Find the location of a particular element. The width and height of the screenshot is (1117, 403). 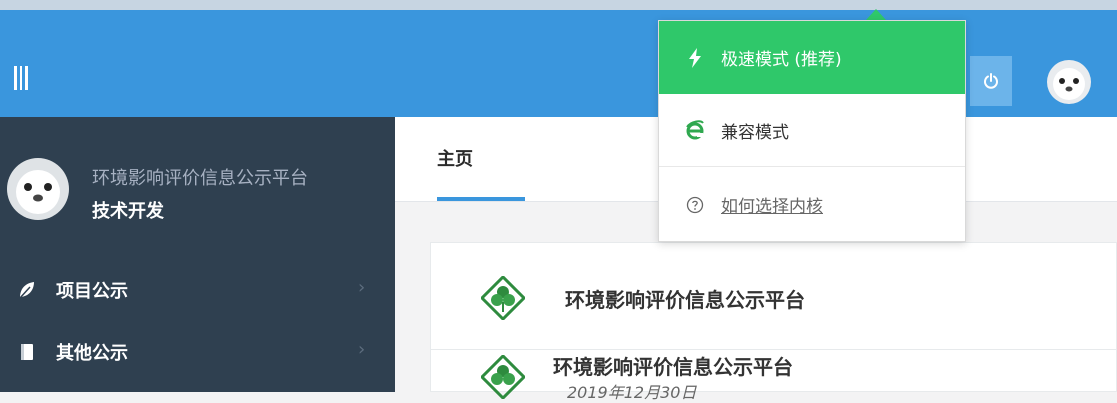

menu-bars-icon is located at coordinates (21, 78).